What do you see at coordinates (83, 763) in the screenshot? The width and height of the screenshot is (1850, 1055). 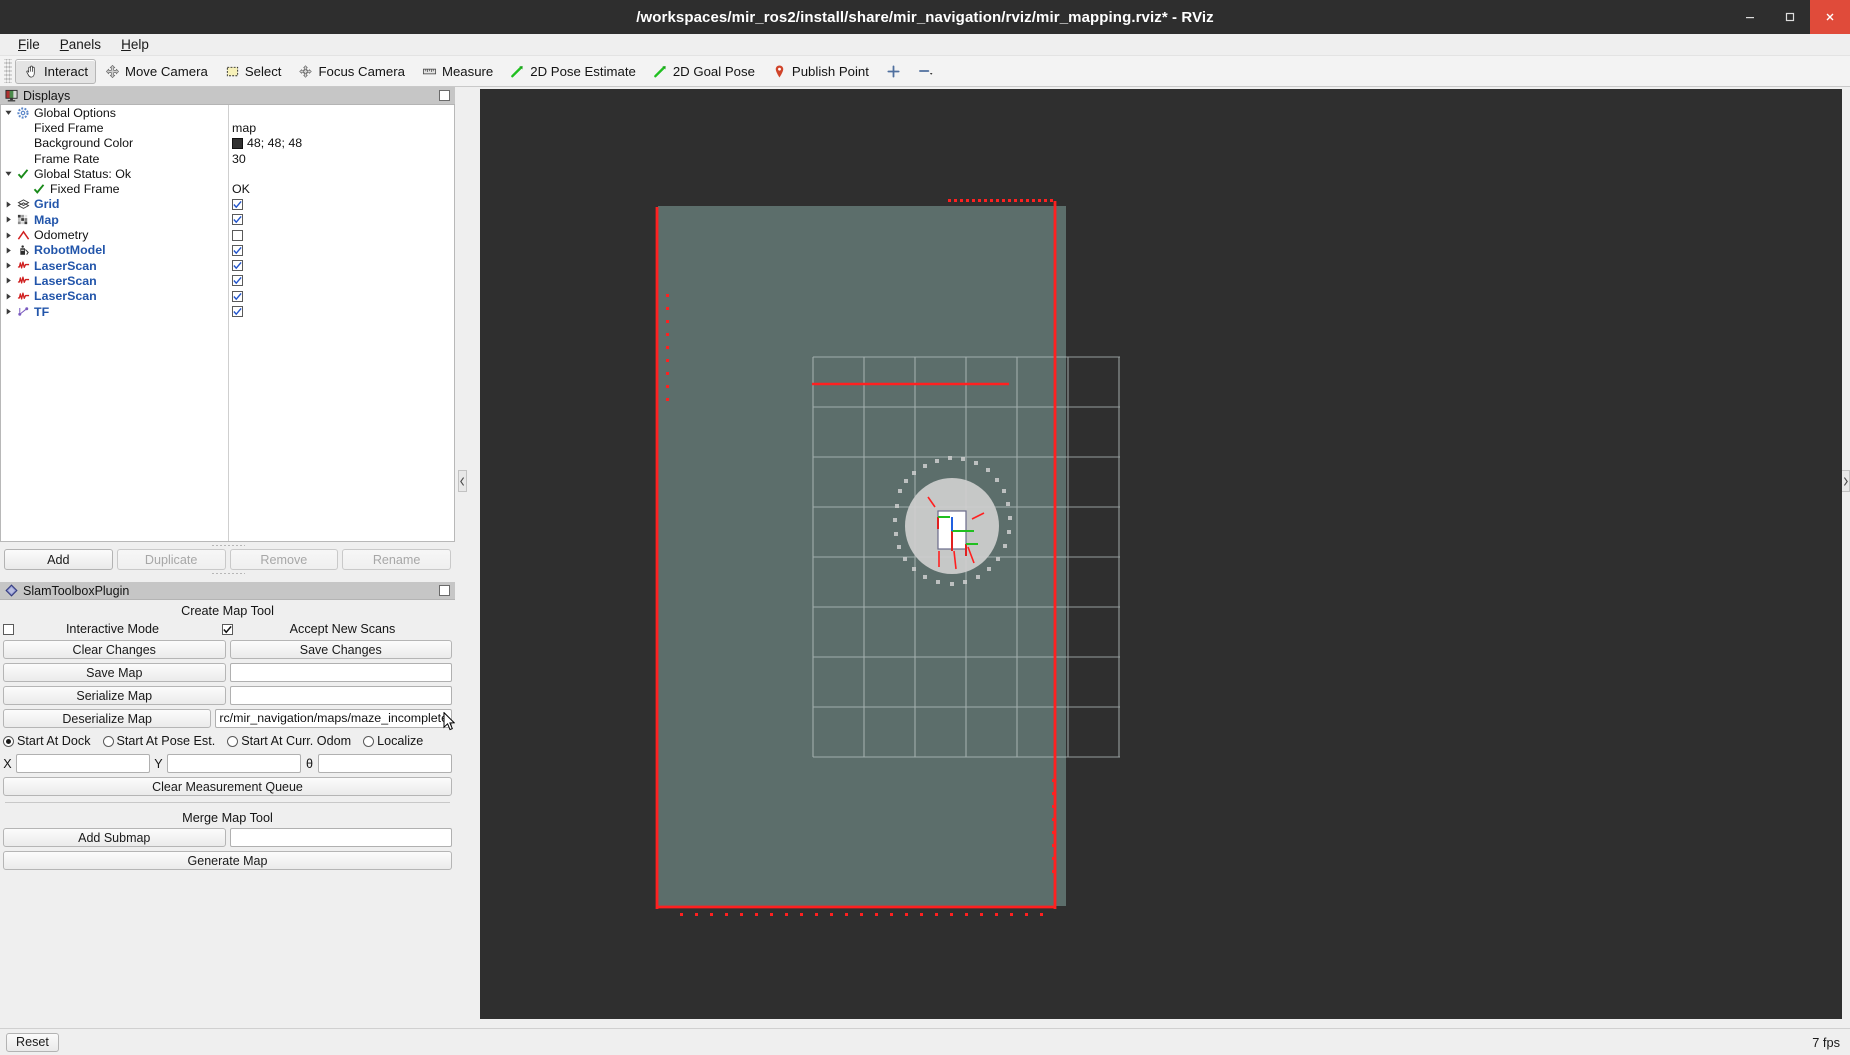 I see `x-input` at bounding box center [83, 763].